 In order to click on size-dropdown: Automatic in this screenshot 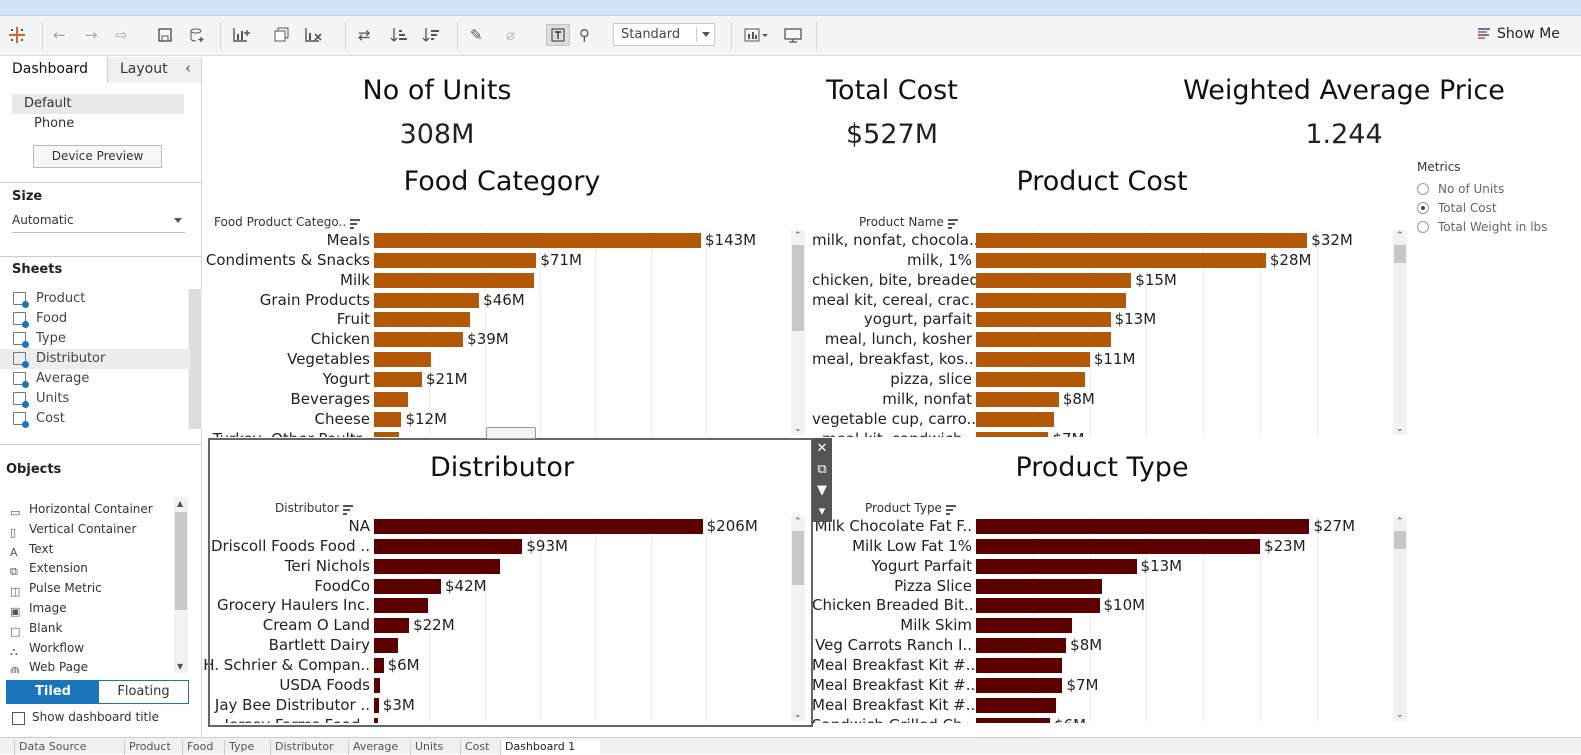, I will do `click(98, 223)`.